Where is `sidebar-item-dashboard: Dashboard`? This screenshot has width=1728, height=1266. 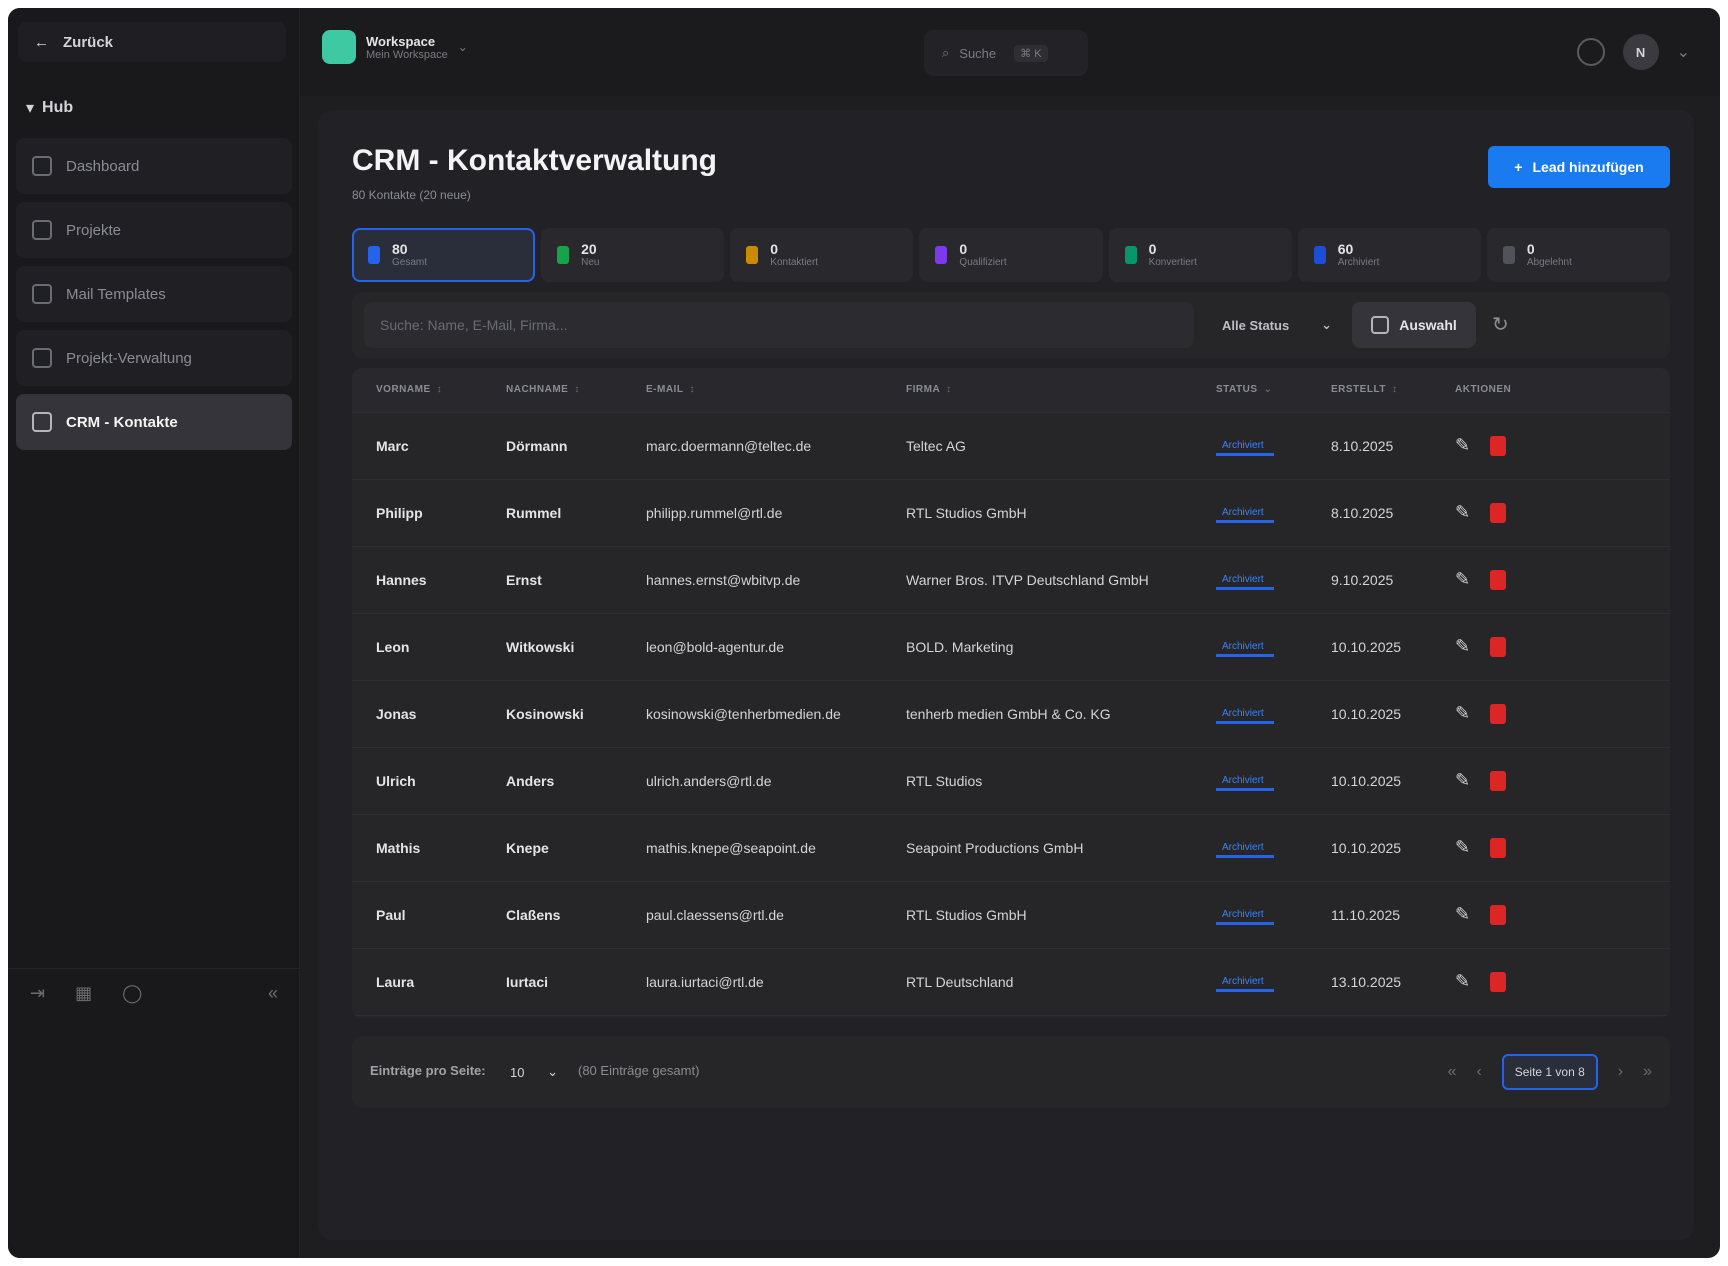
sidebar-item-dashboard: Dashboard is located at coordinates (154, 166).